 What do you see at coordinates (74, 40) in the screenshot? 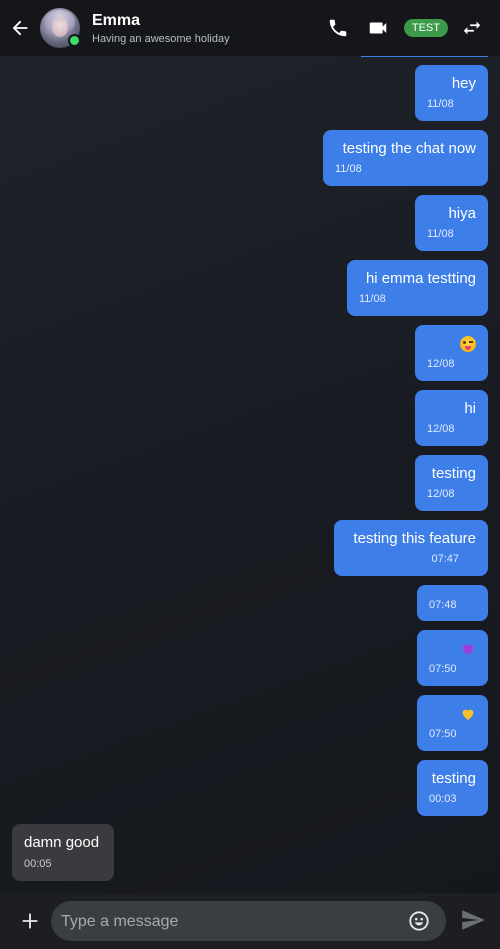
I see `online-indicator` at bounding box center [74, 40].